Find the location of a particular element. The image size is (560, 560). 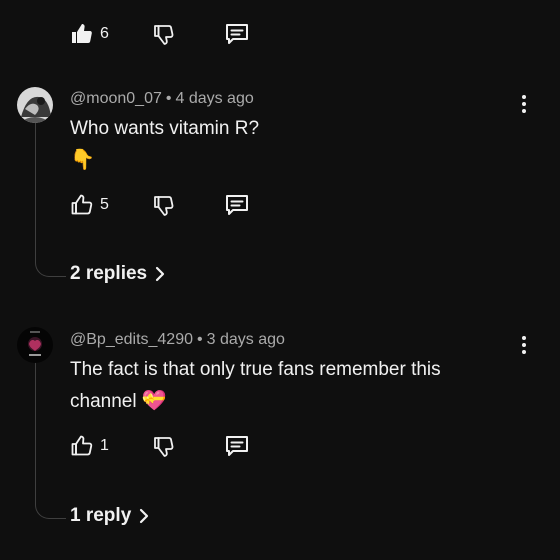

emoji: 💝 is located at coordinates (154, 400).